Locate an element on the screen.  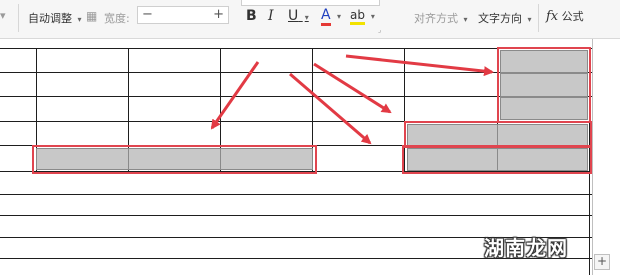
add-button: + is located at coordinates (602, 262).